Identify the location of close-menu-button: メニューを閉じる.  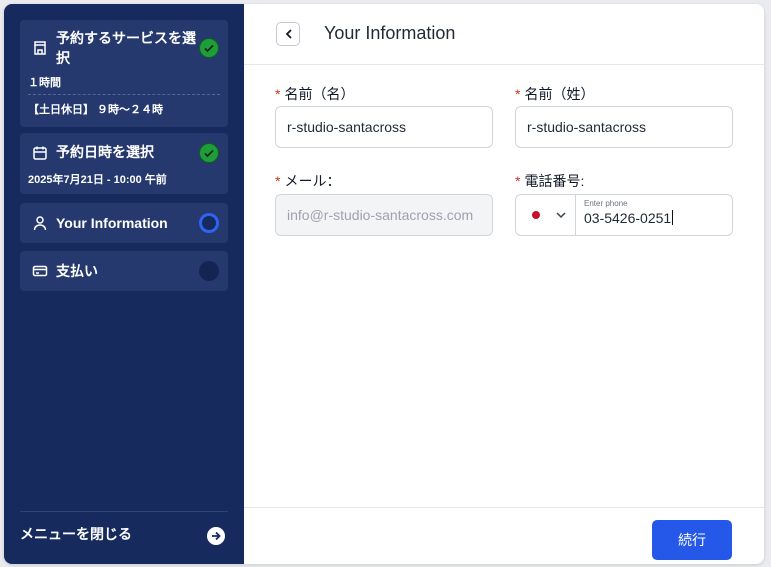
(76, 534).